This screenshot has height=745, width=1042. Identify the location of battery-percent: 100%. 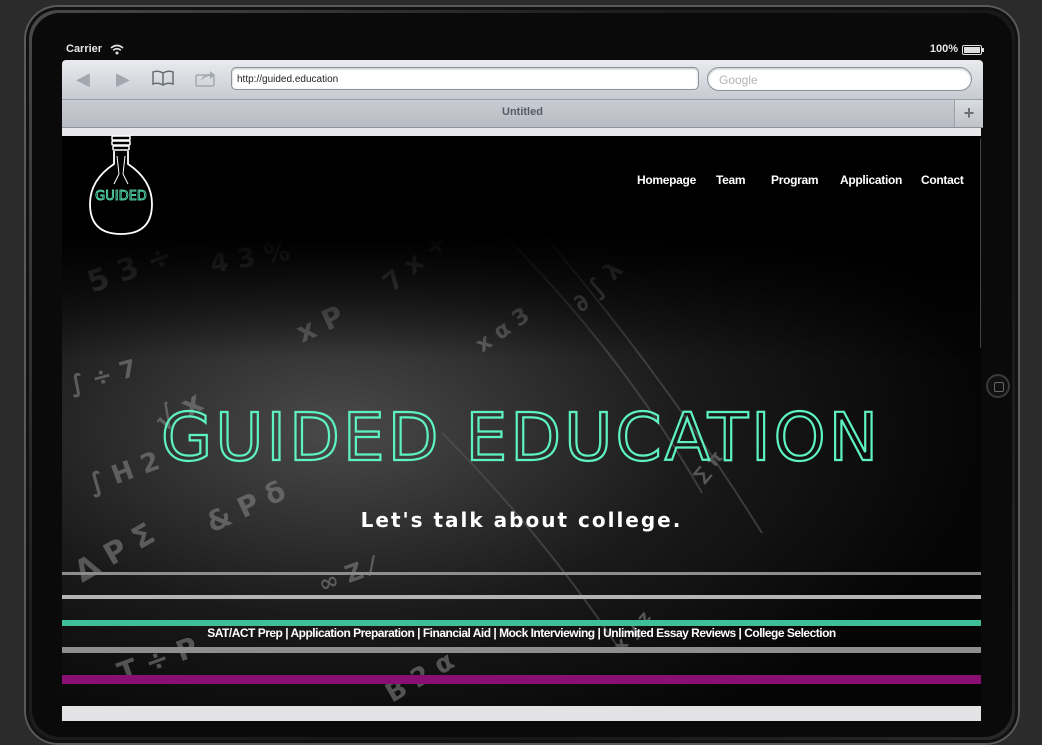
(943, 49).